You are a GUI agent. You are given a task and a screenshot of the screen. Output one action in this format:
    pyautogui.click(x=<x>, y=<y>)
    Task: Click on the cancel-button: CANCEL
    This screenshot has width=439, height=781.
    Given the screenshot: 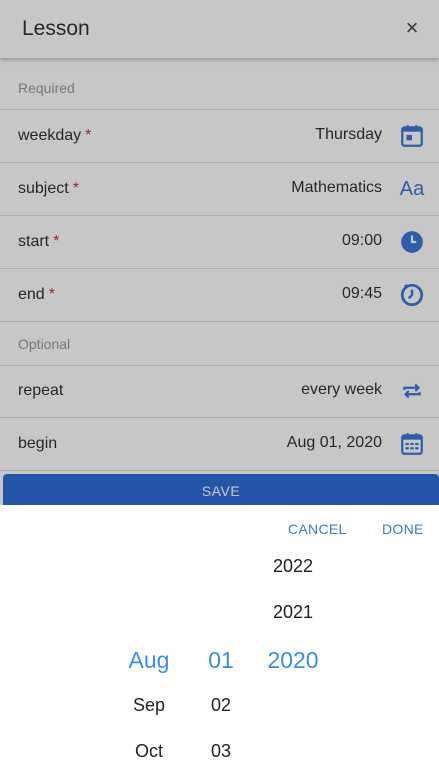 What is the action you would take?
    pyautogui.click(x=317, y=529)
    